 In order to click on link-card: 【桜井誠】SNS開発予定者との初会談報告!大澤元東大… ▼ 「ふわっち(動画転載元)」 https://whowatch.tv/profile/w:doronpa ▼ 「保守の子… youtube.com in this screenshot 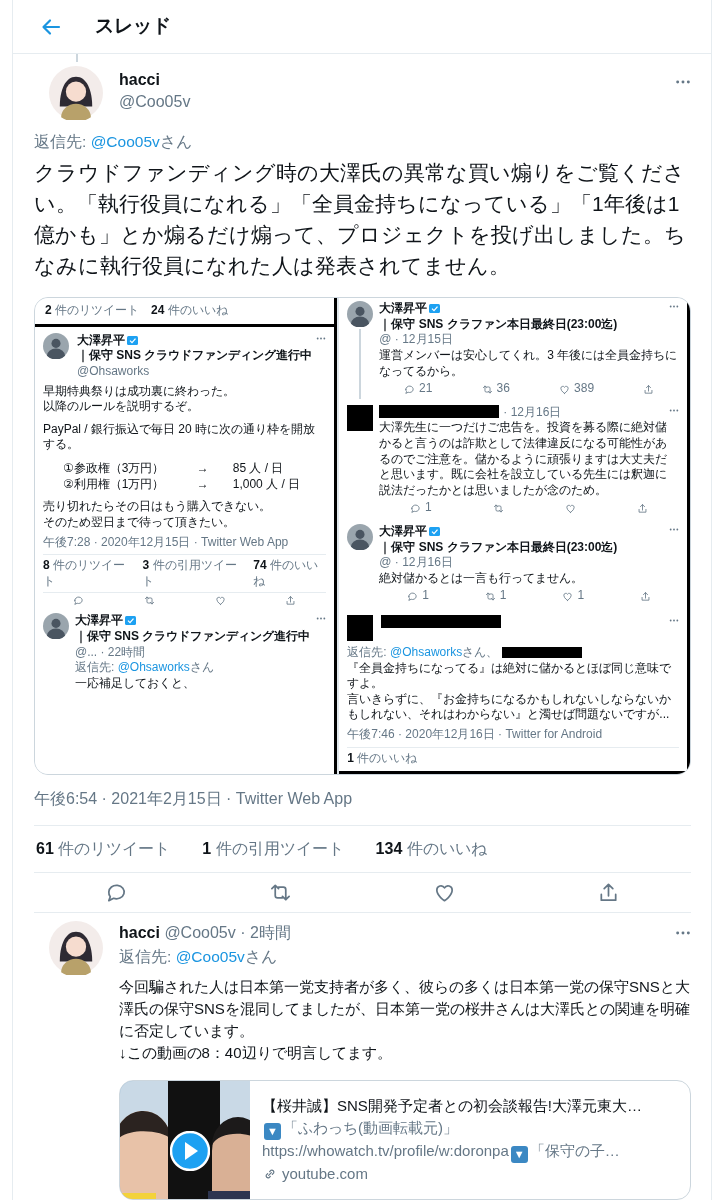, I will do `click(405, 1140)`.